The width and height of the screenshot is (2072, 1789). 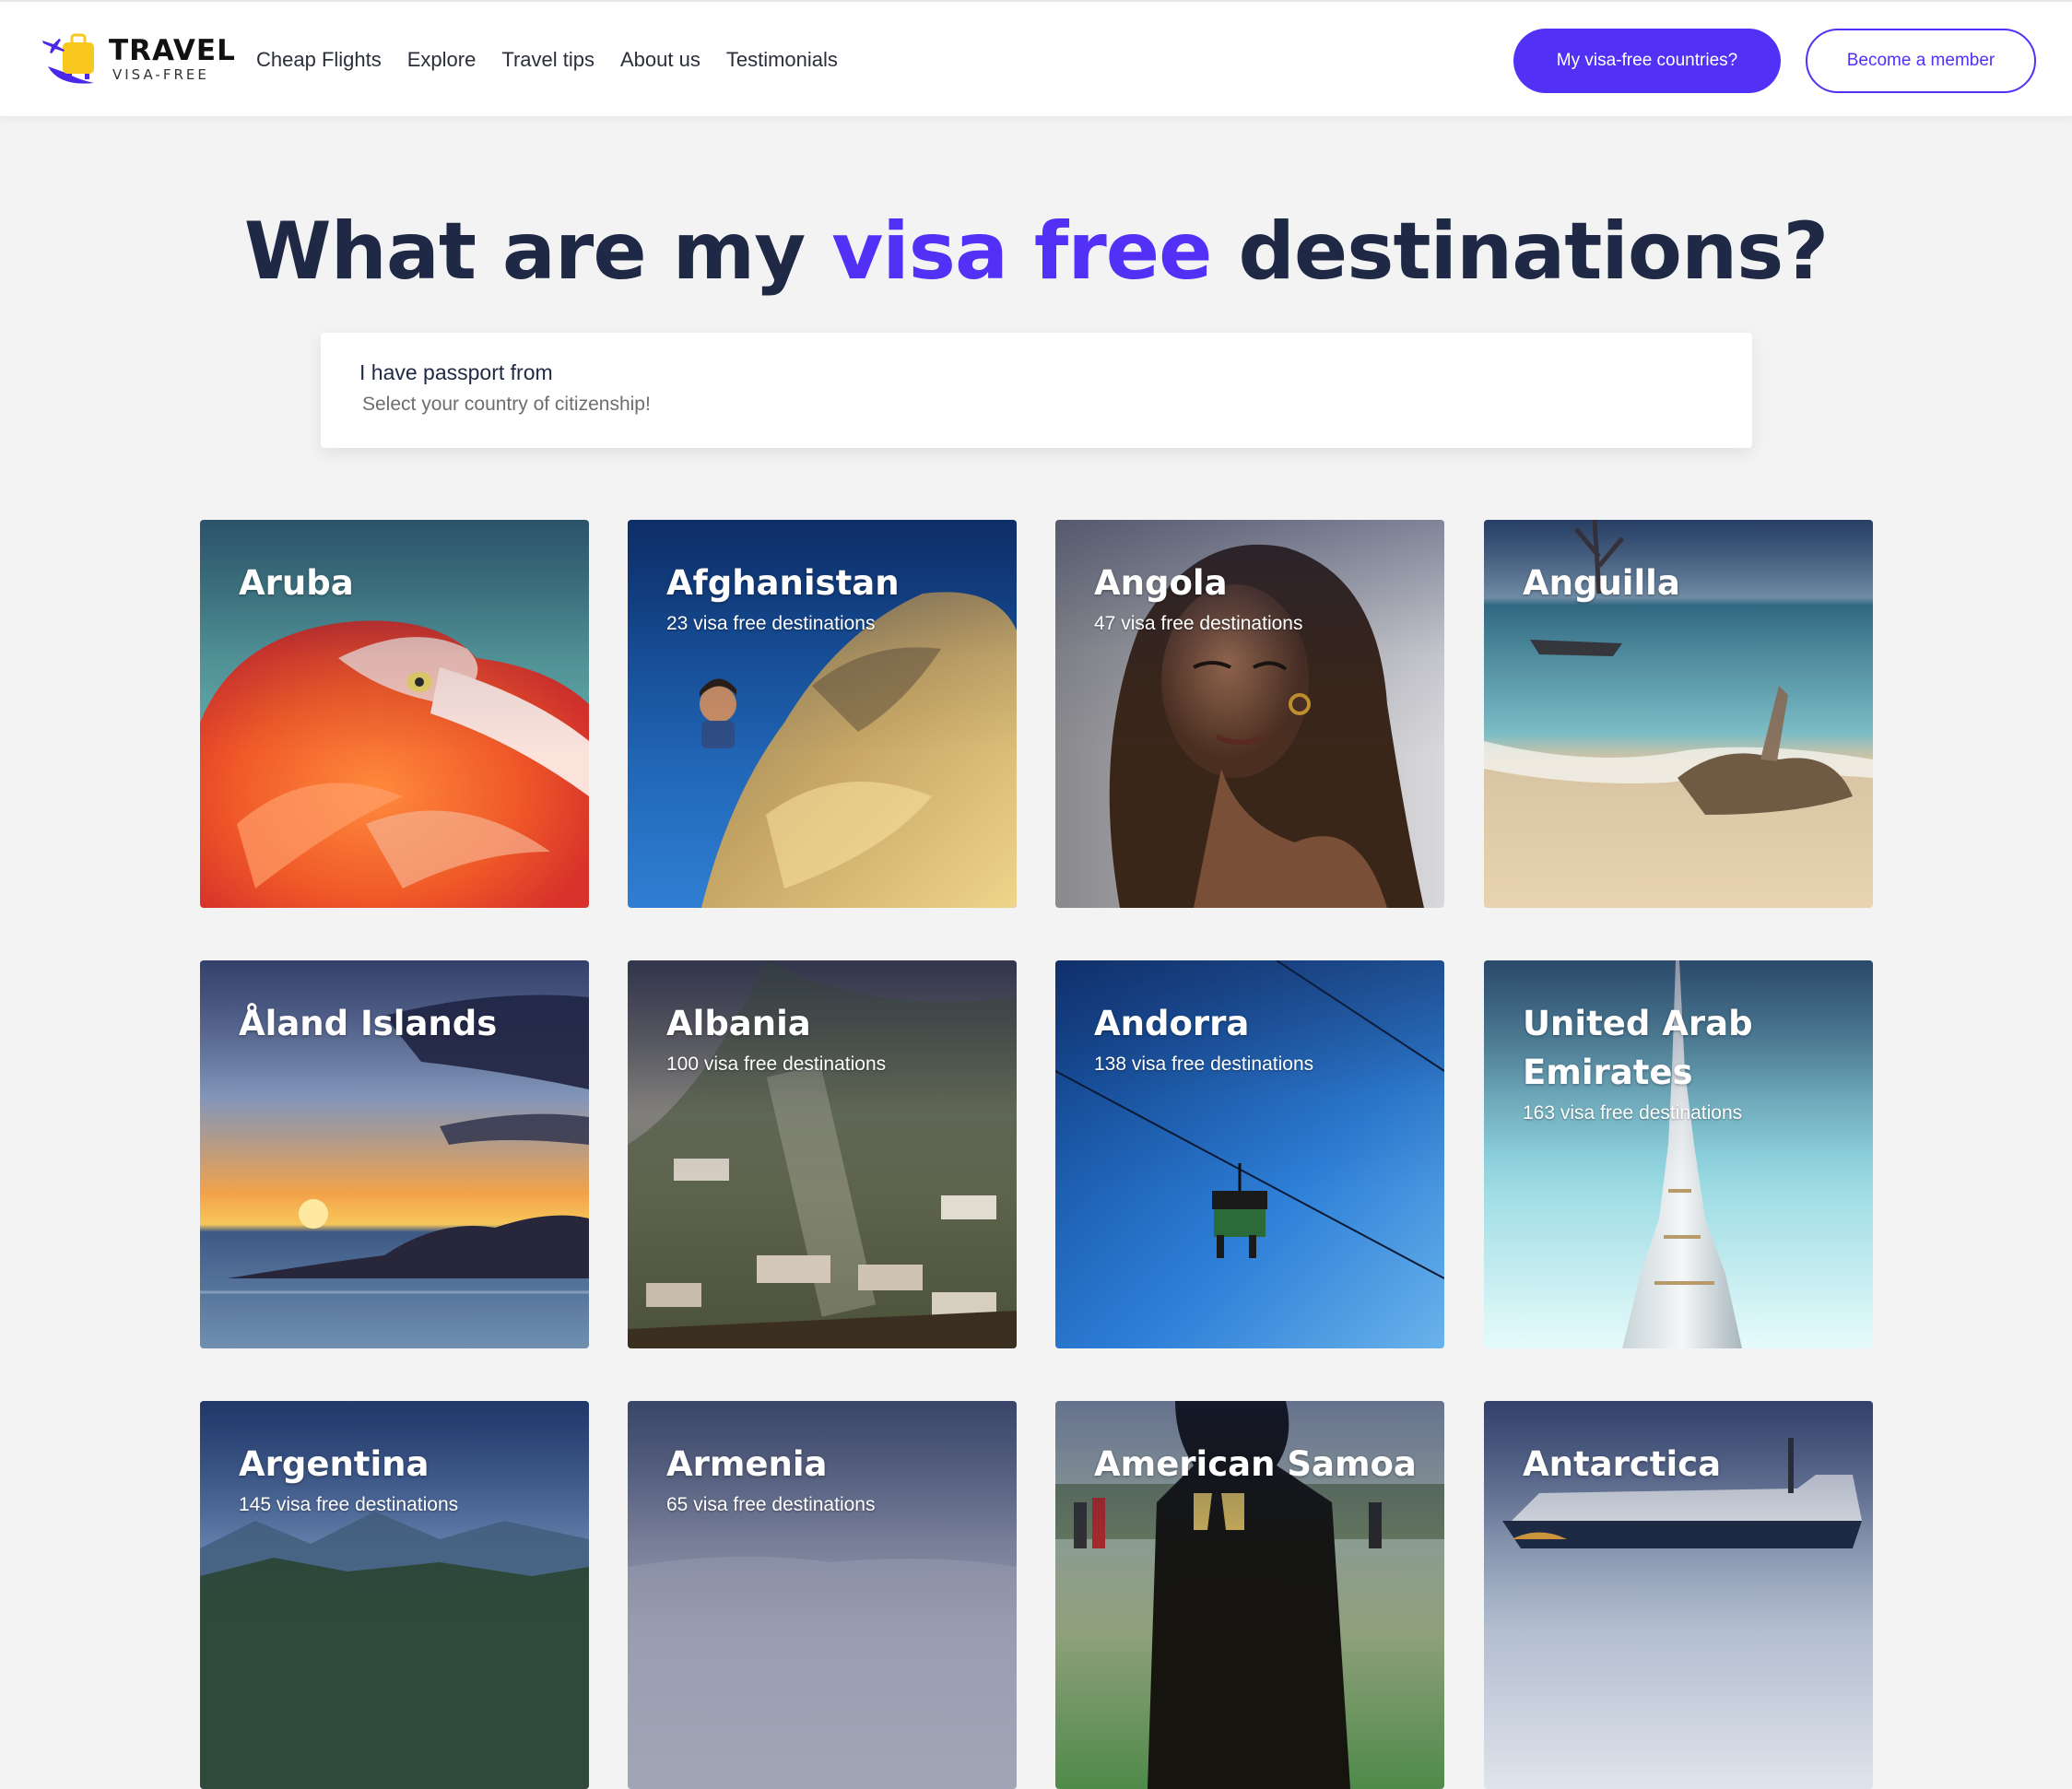 What do you see at coordinates (660, 60) in the screenshot?
I see `nav-about-us: About us` at bounding box center [660, 60].